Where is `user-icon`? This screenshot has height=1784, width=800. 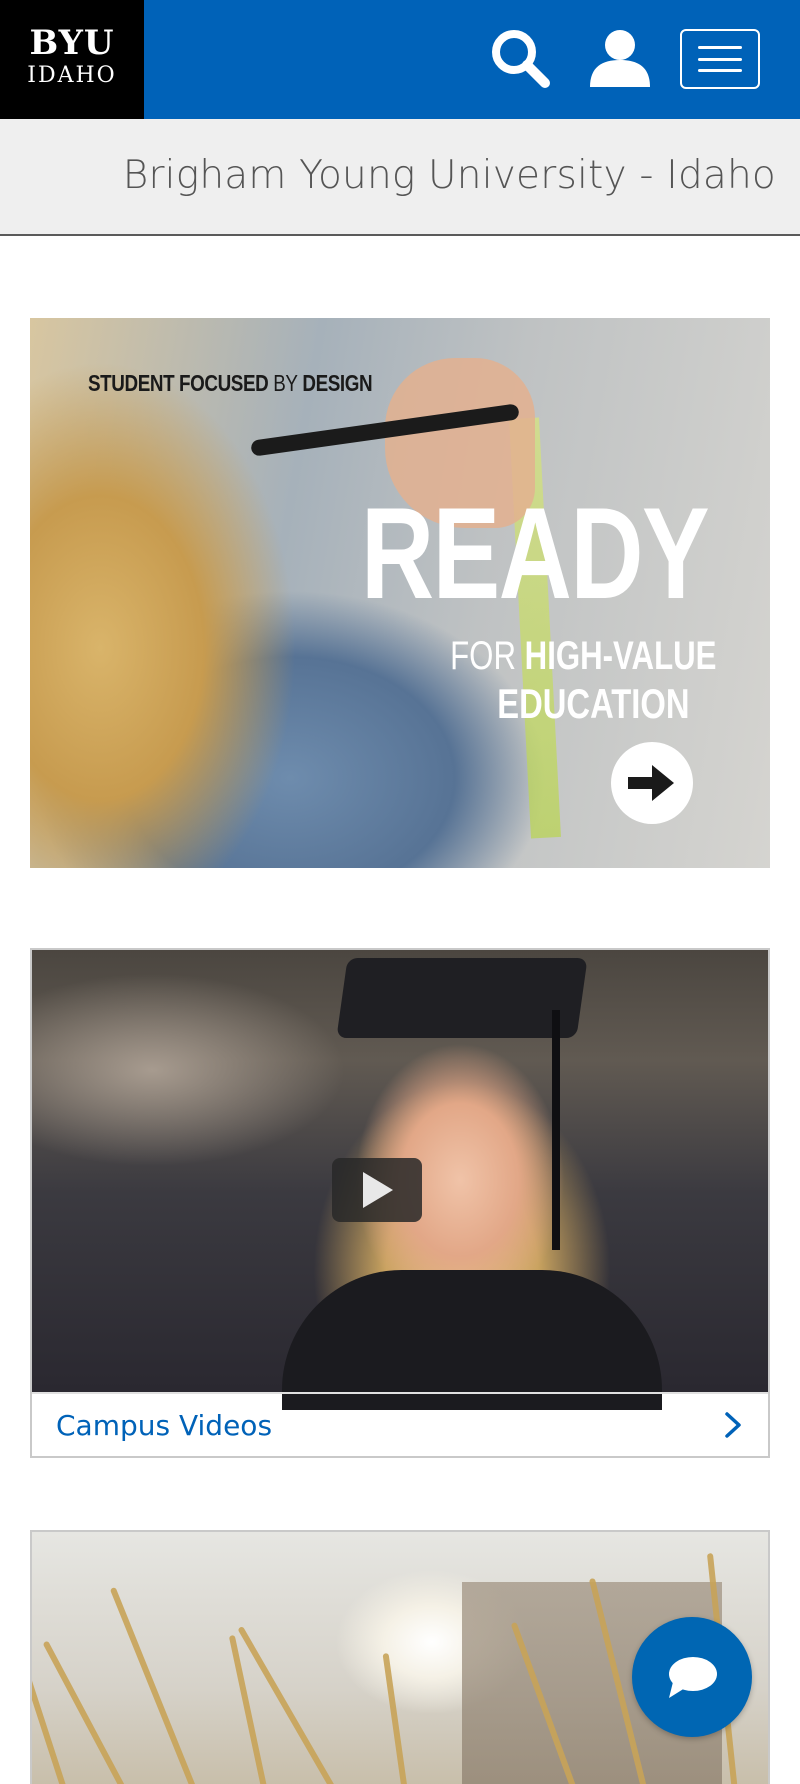 user-icon is located at coordinates (620, 58).